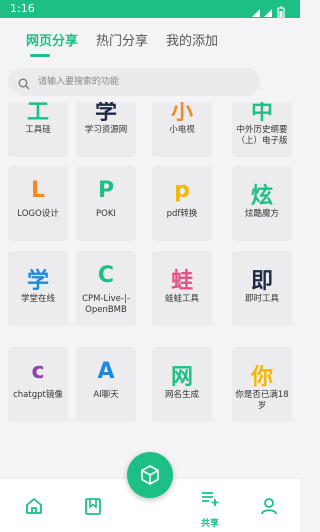 The width and height of the screenshot is (320, 532). What do you see at coordinates (122, 39) in the screenshot?
I see `tab-hot-share: 热门分享` at bounding box center [122, 39].